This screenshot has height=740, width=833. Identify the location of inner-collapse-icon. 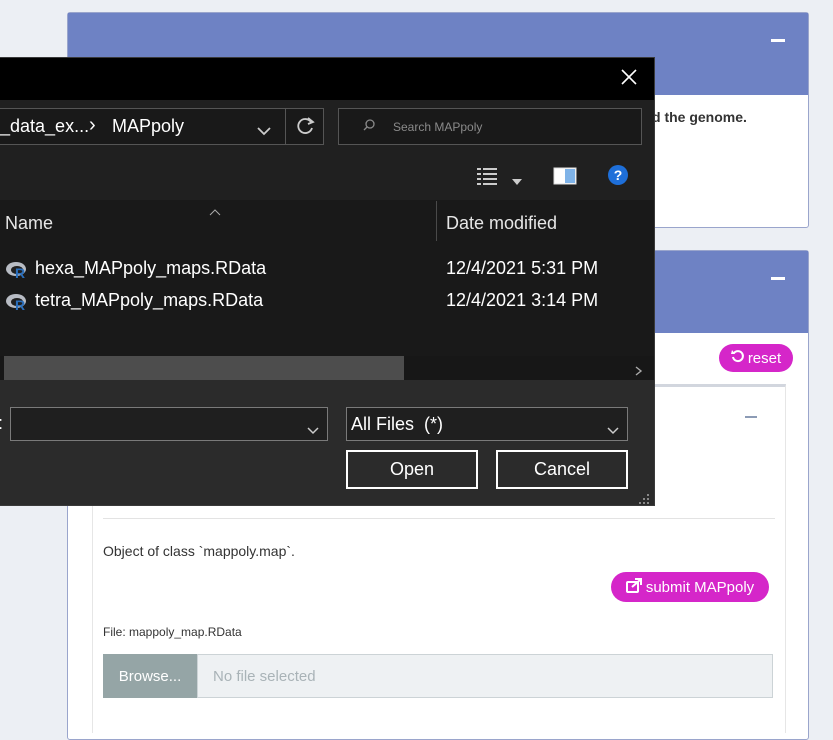
(751, 417).